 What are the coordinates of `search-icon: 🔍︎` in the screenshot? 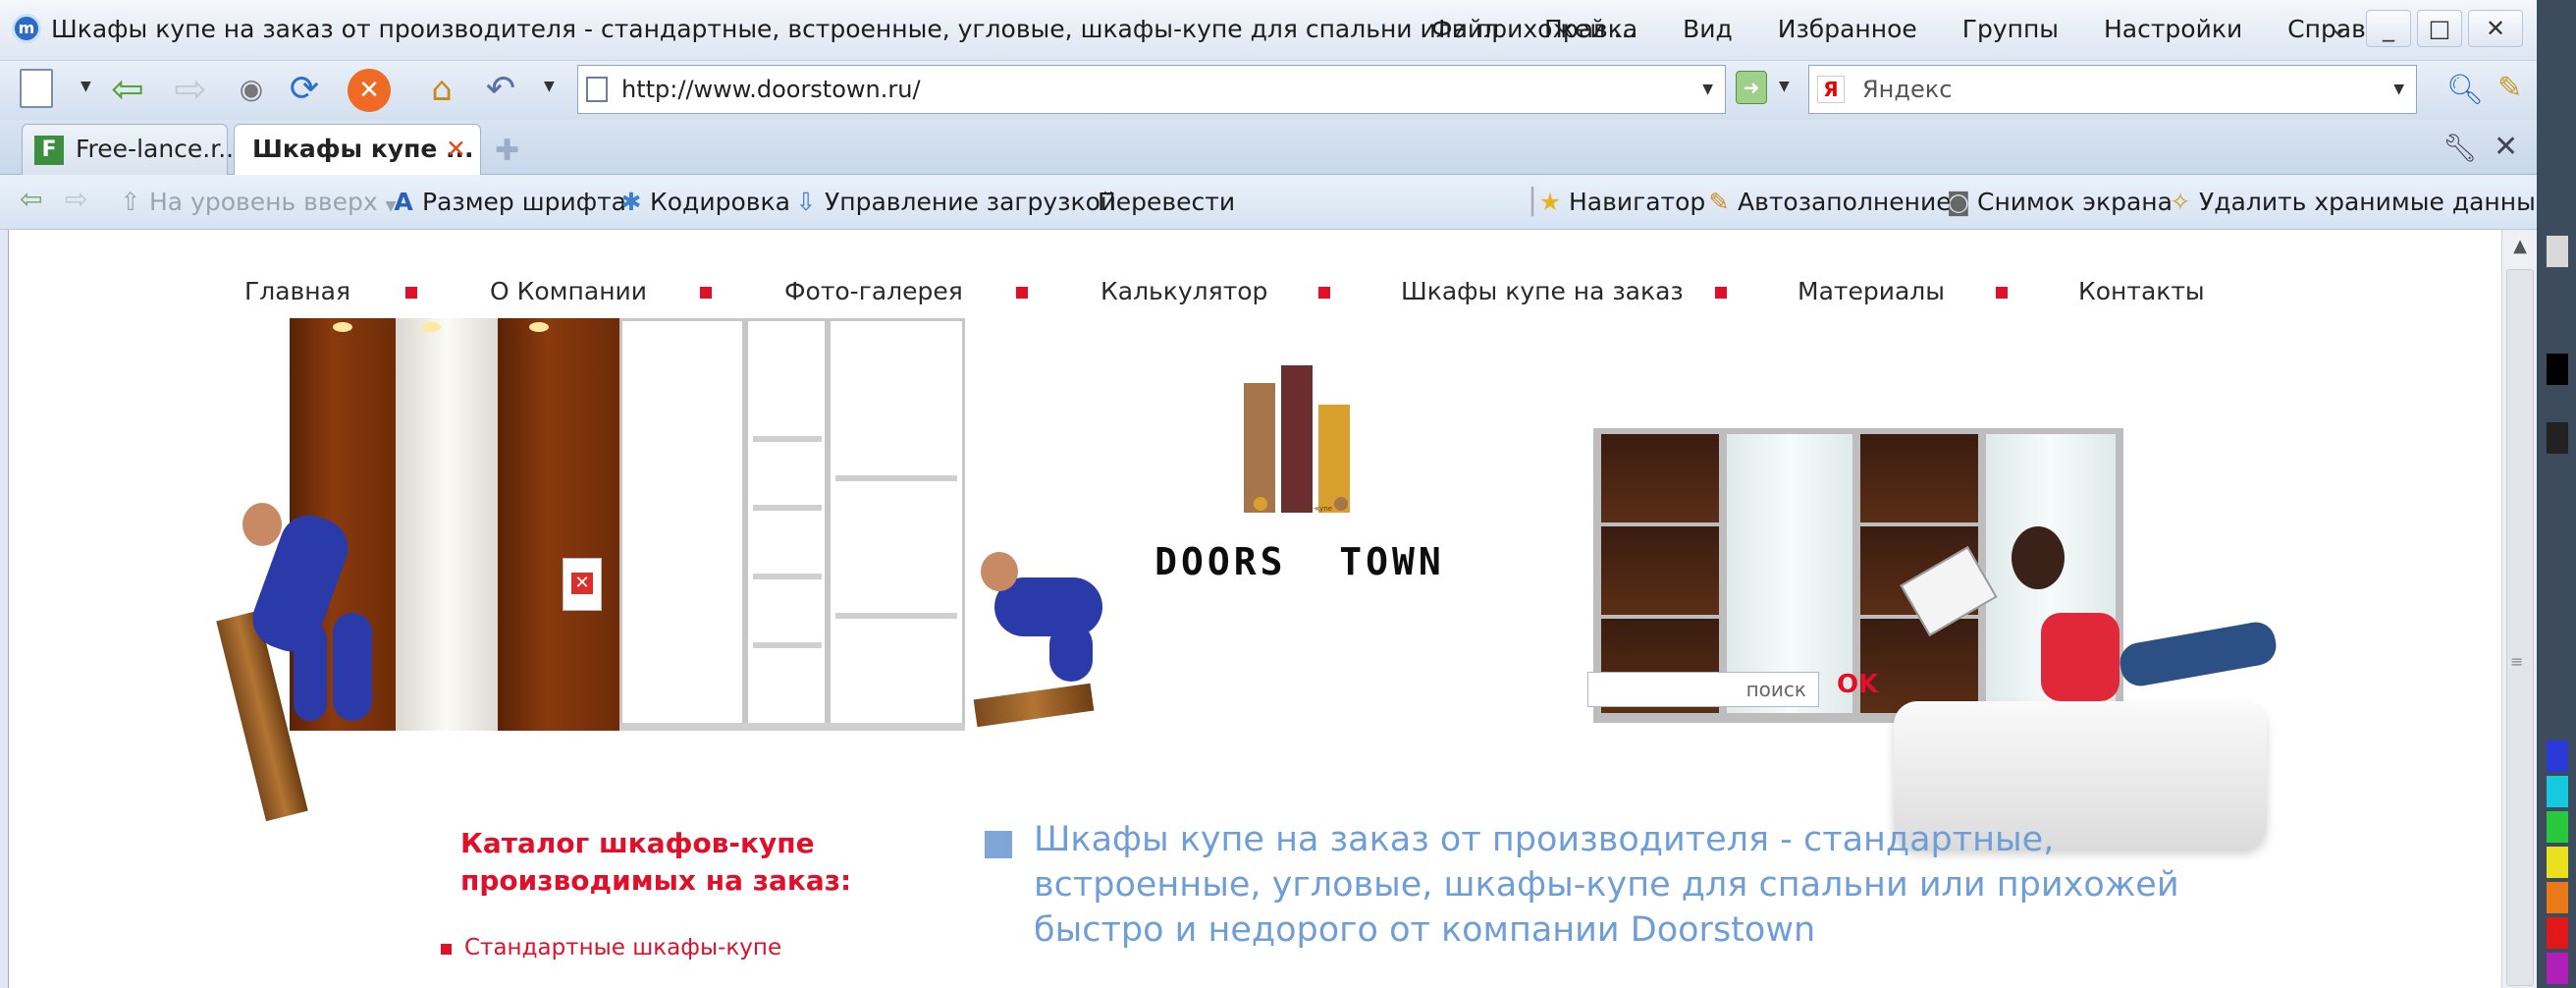 It's located at (2465, 90).